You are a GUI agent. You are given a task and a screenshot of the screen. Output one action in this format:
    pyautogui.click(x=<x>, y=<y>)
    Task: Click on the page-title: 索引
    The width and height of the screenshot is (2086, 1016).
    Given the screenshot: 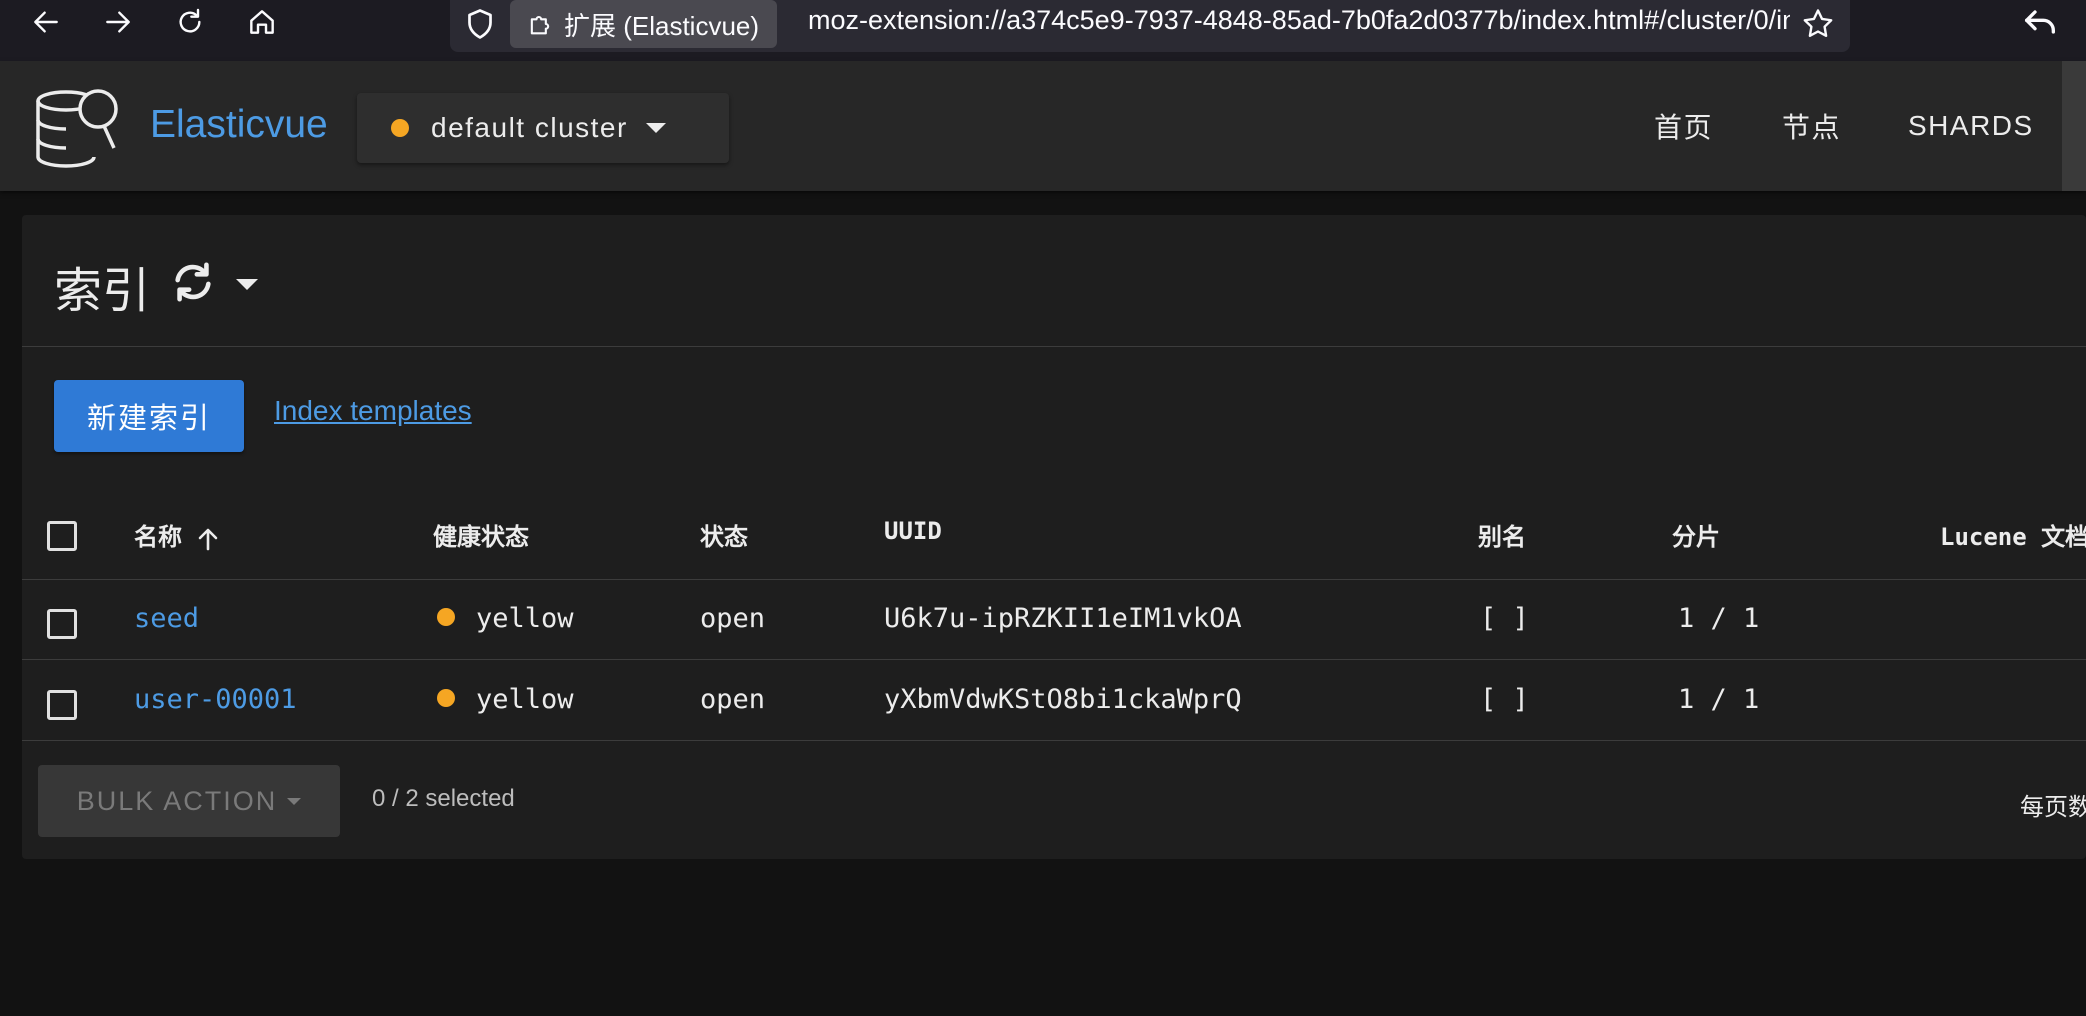 What is the action you would take?
    pyautogui.click(x=102, y=291)
    